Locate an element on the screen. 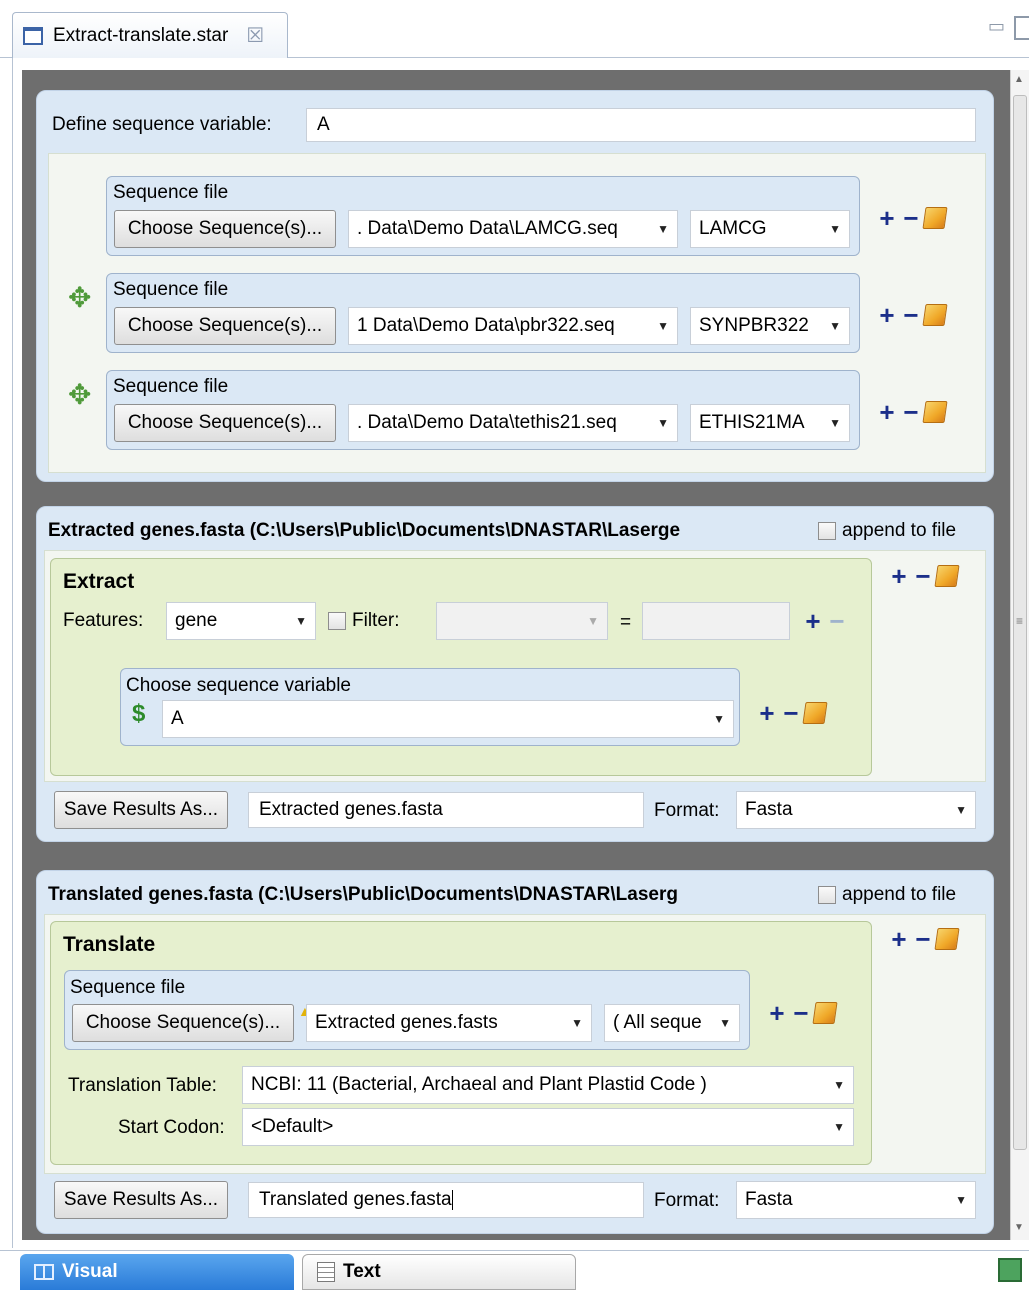 The width and height of the screenshot is (1029, 1291). output-filename-value: Translated genes.fasta is located at coordinates (355, 1199).